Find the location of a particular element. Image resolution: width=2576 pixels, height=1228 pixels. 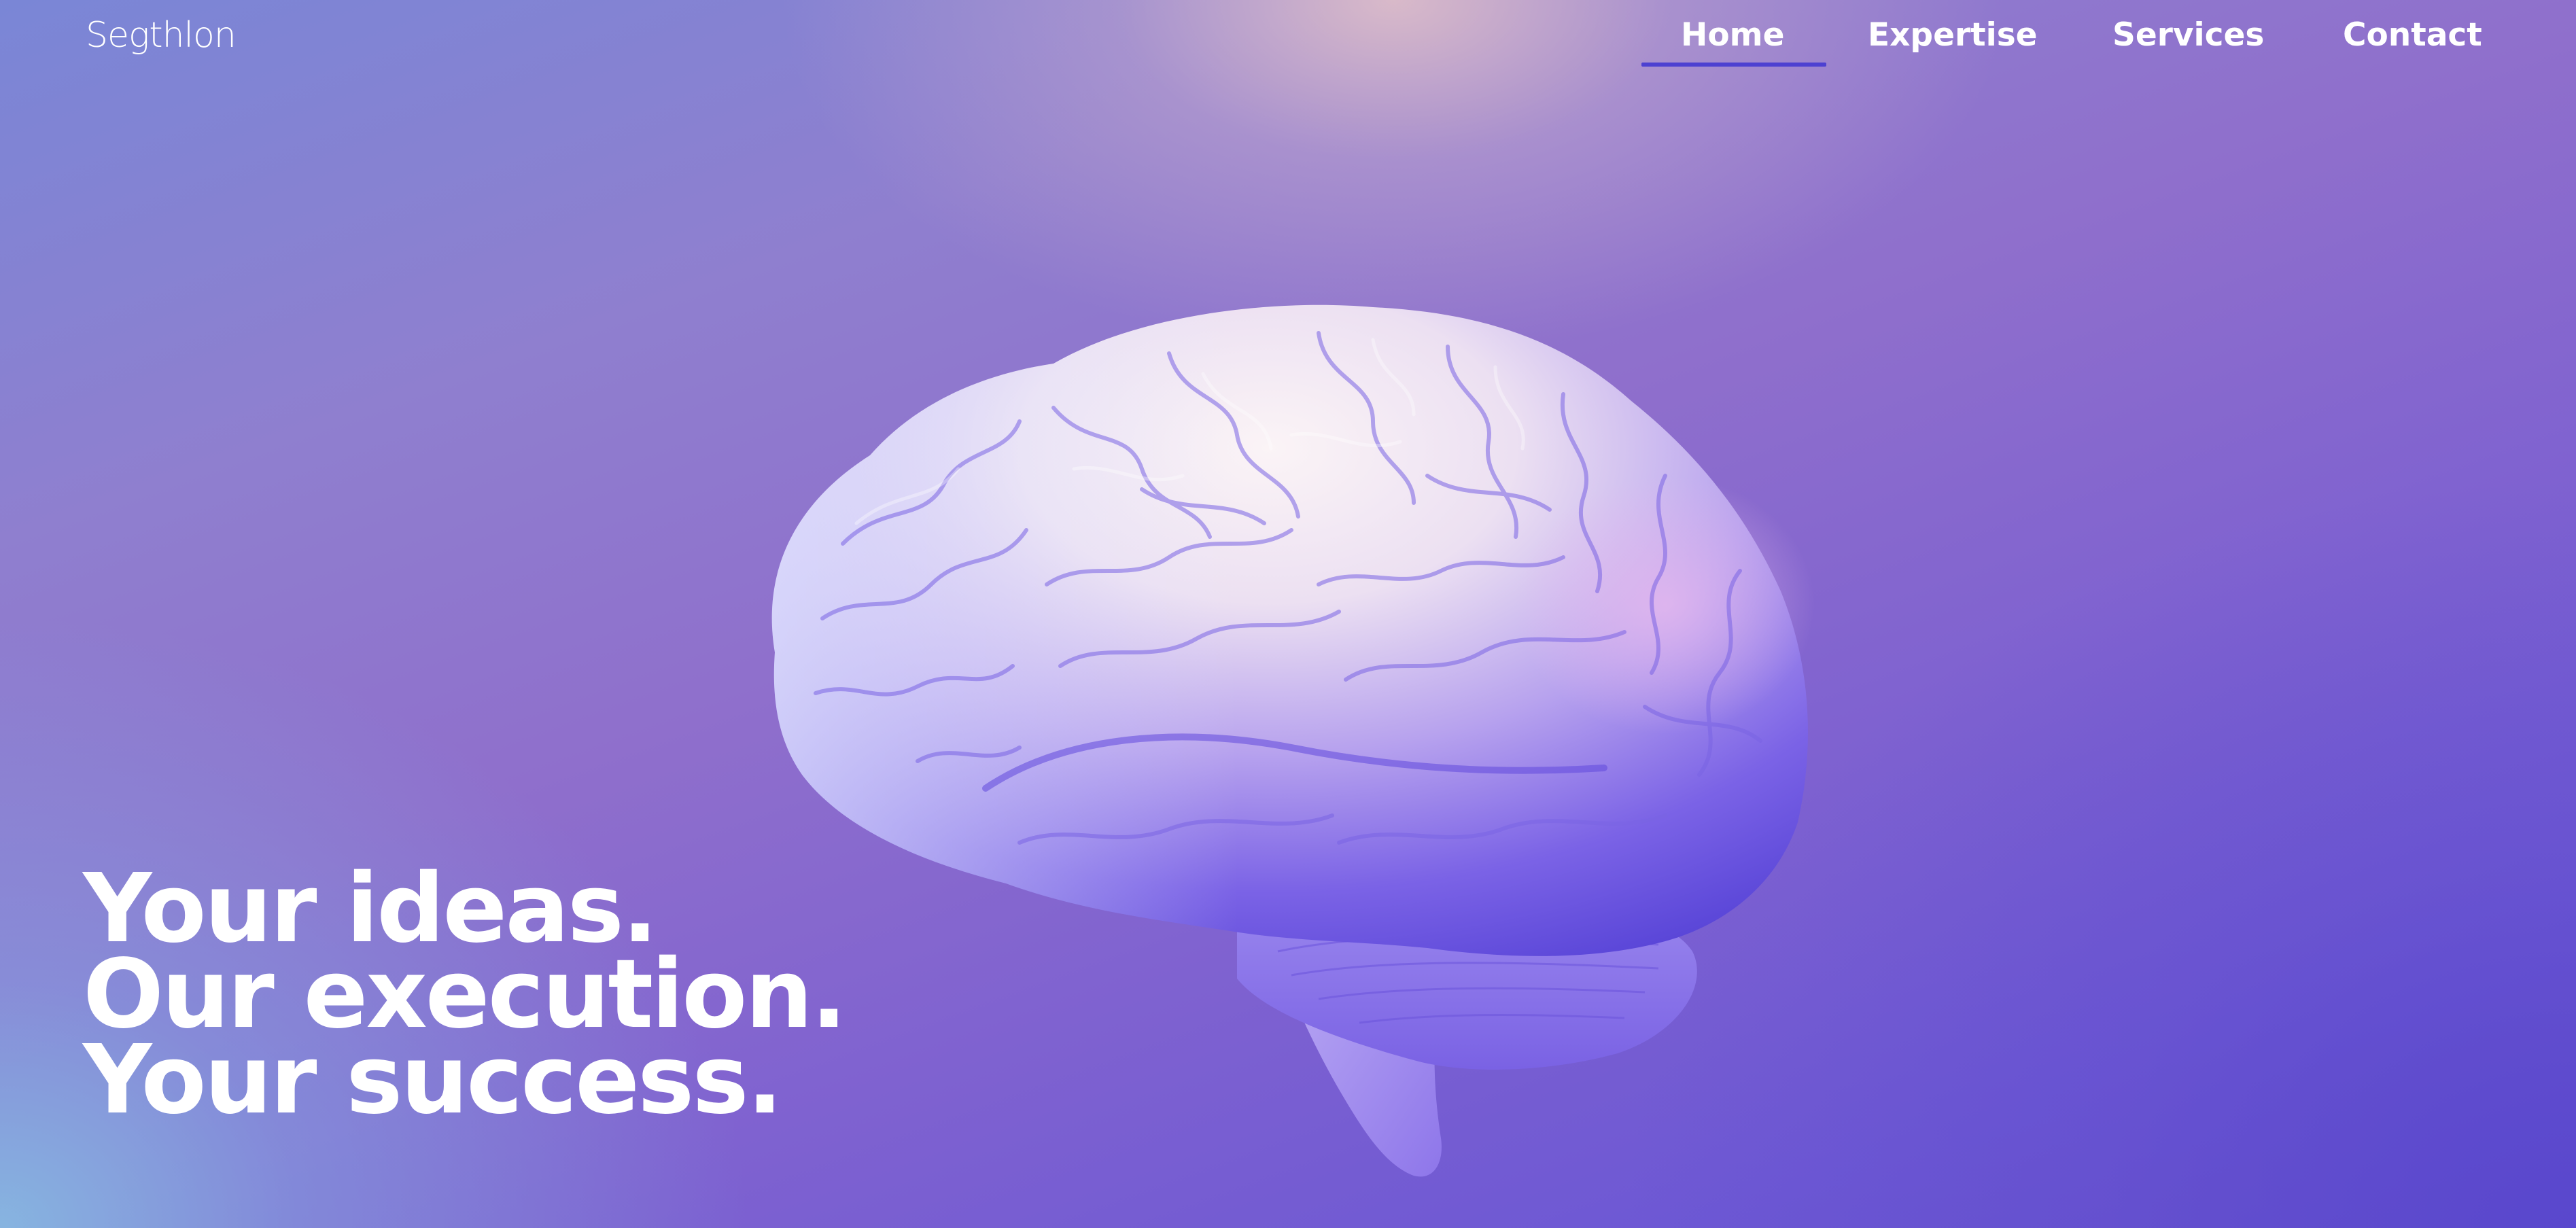

site-header: Segthlon Home Expertise Services Contact is located at coordinates (1288, 37).